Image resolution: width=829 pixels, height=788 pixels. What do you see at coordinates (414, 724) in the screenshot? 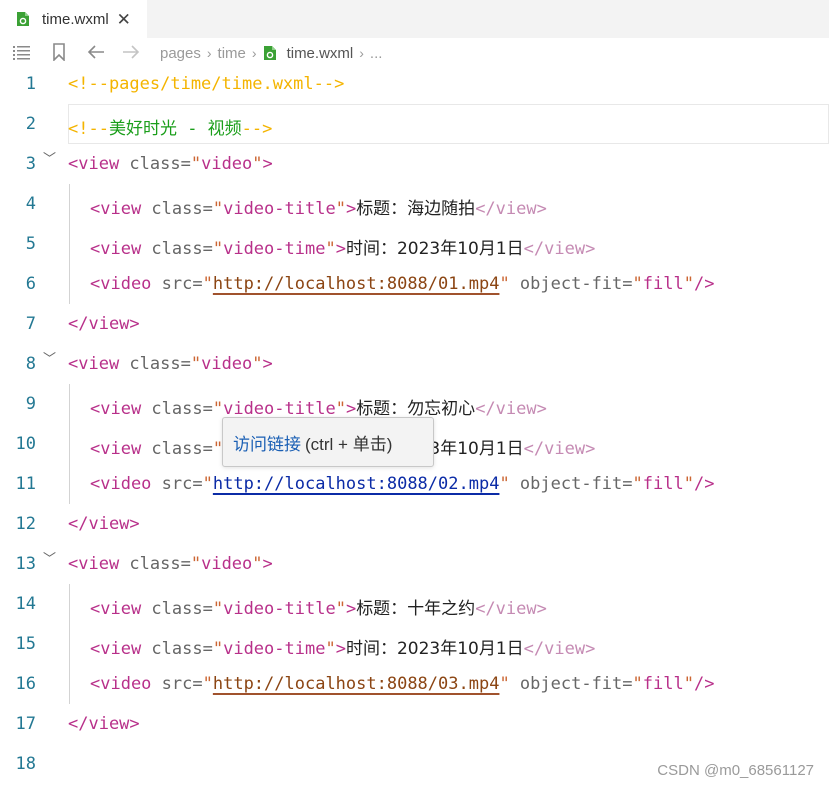
I see `code-line: 17 </view>` at bounding box center [414, 724].